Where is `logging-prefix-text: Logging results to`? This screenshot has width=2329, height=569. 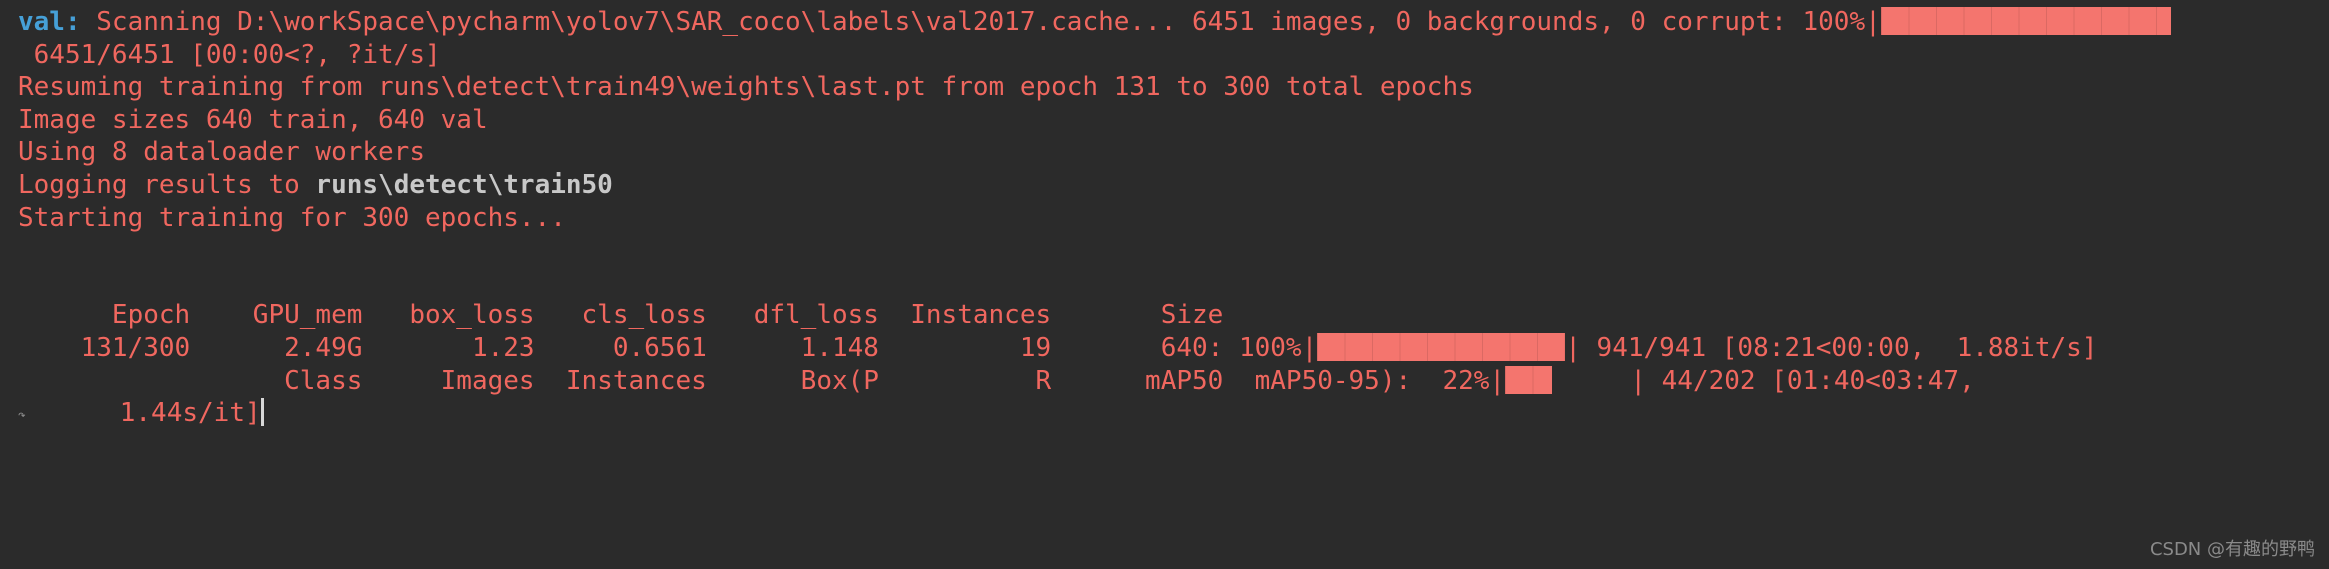
logging-prefix-text: Logging results to is located at coordinates (167, 184).